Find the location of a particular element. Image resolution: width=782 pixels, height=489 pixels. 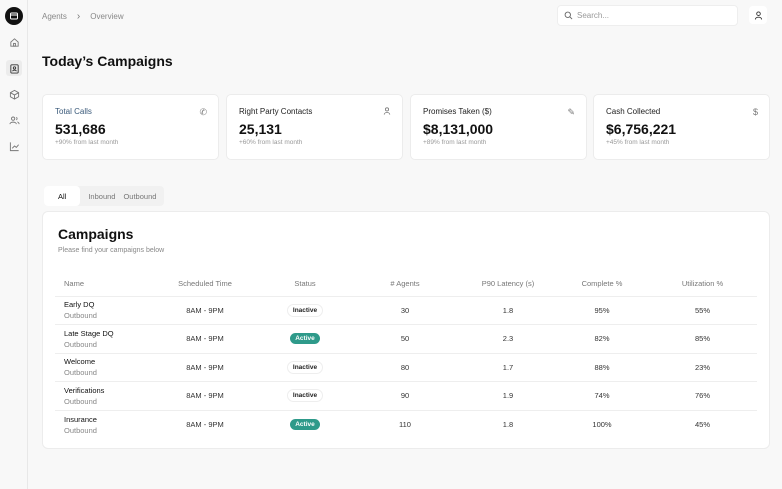

column-header: # Agents is located at coordinates (405, 284).